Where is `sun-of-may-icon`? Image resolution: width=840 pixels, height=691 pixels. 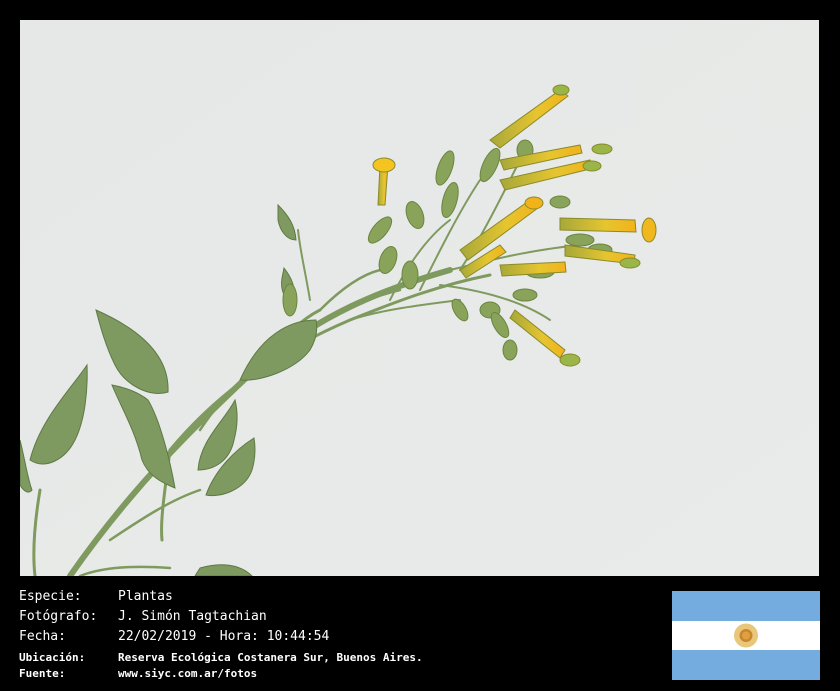 sun-of-may-icon is located at coordinates (746, 635).